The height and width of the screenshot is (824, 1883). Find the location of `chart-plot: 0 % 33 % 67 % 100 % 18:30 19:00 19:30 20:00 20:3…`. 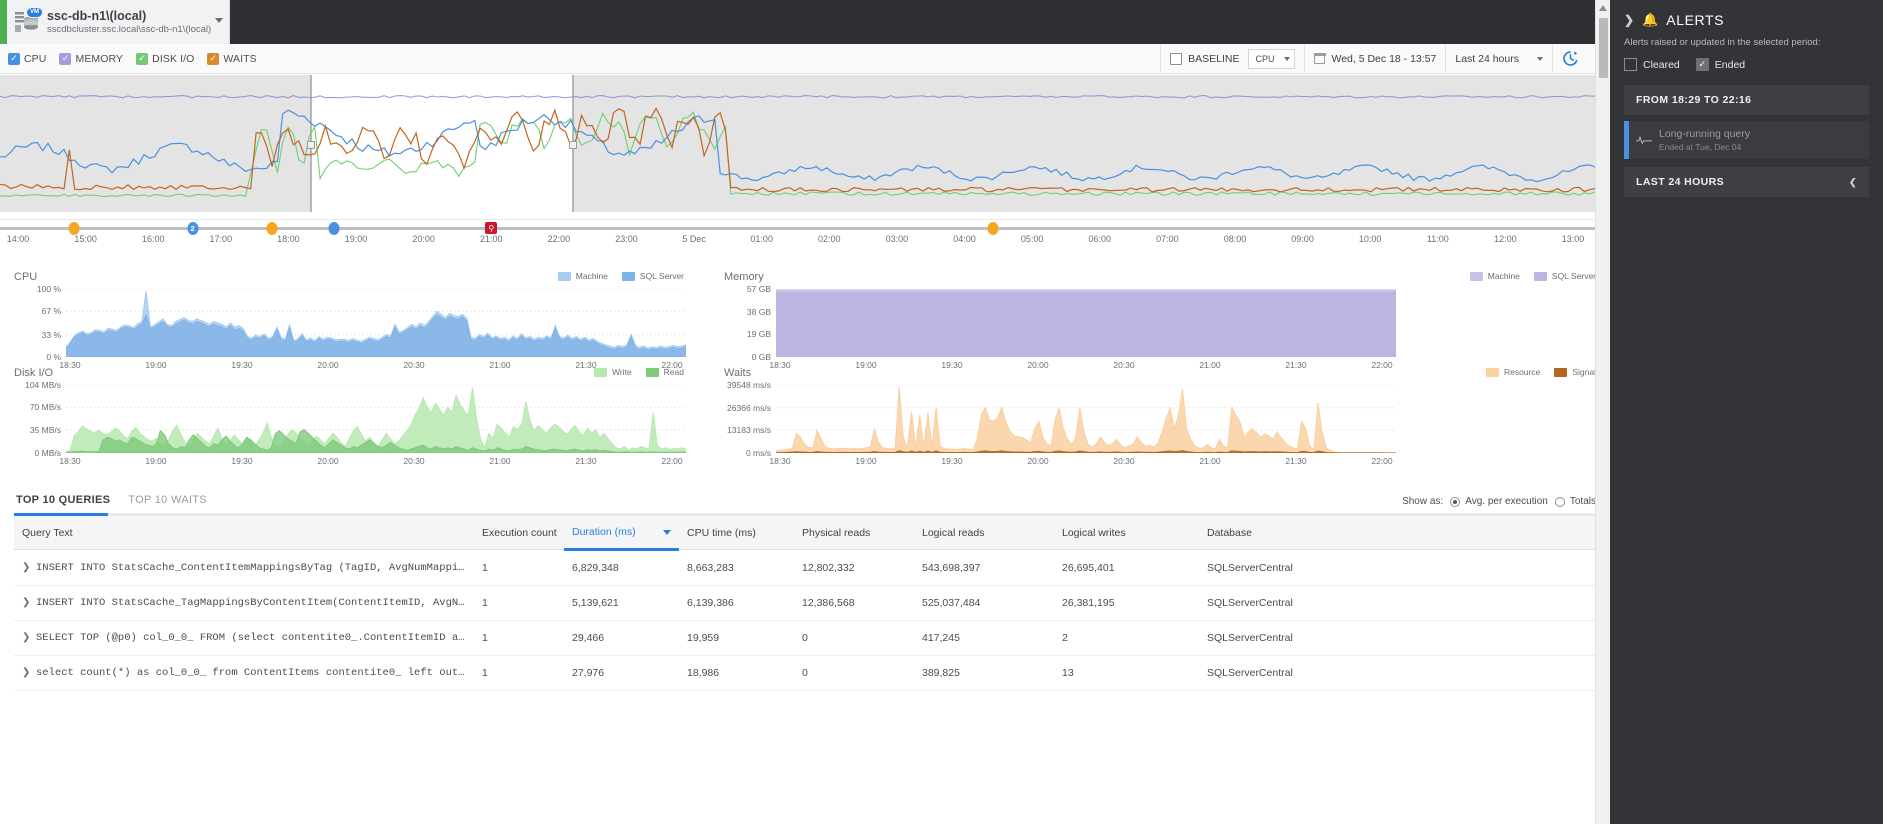

chart-plot: 0 % 33 % 67 % 100 % 18:30 19:00 19:30 20:00 20:3… is located at coordinates (361, 327).